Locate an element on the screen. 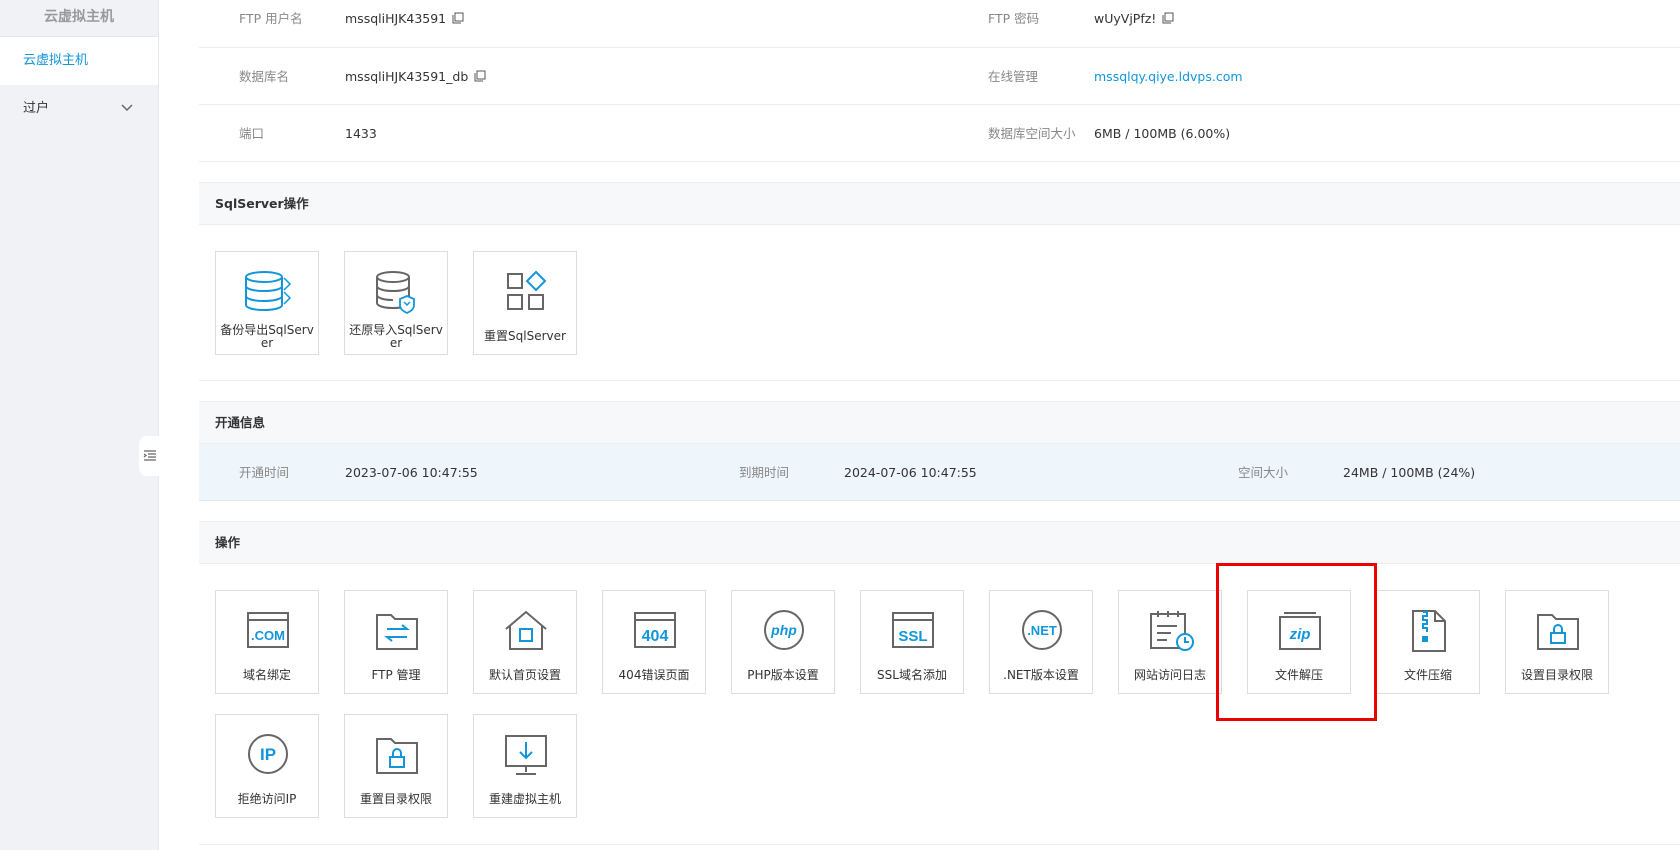 The height and width of the screenshot is (850, 1680). file-extract-button: zip 文件解压 is located at coordinates (1299, 642).